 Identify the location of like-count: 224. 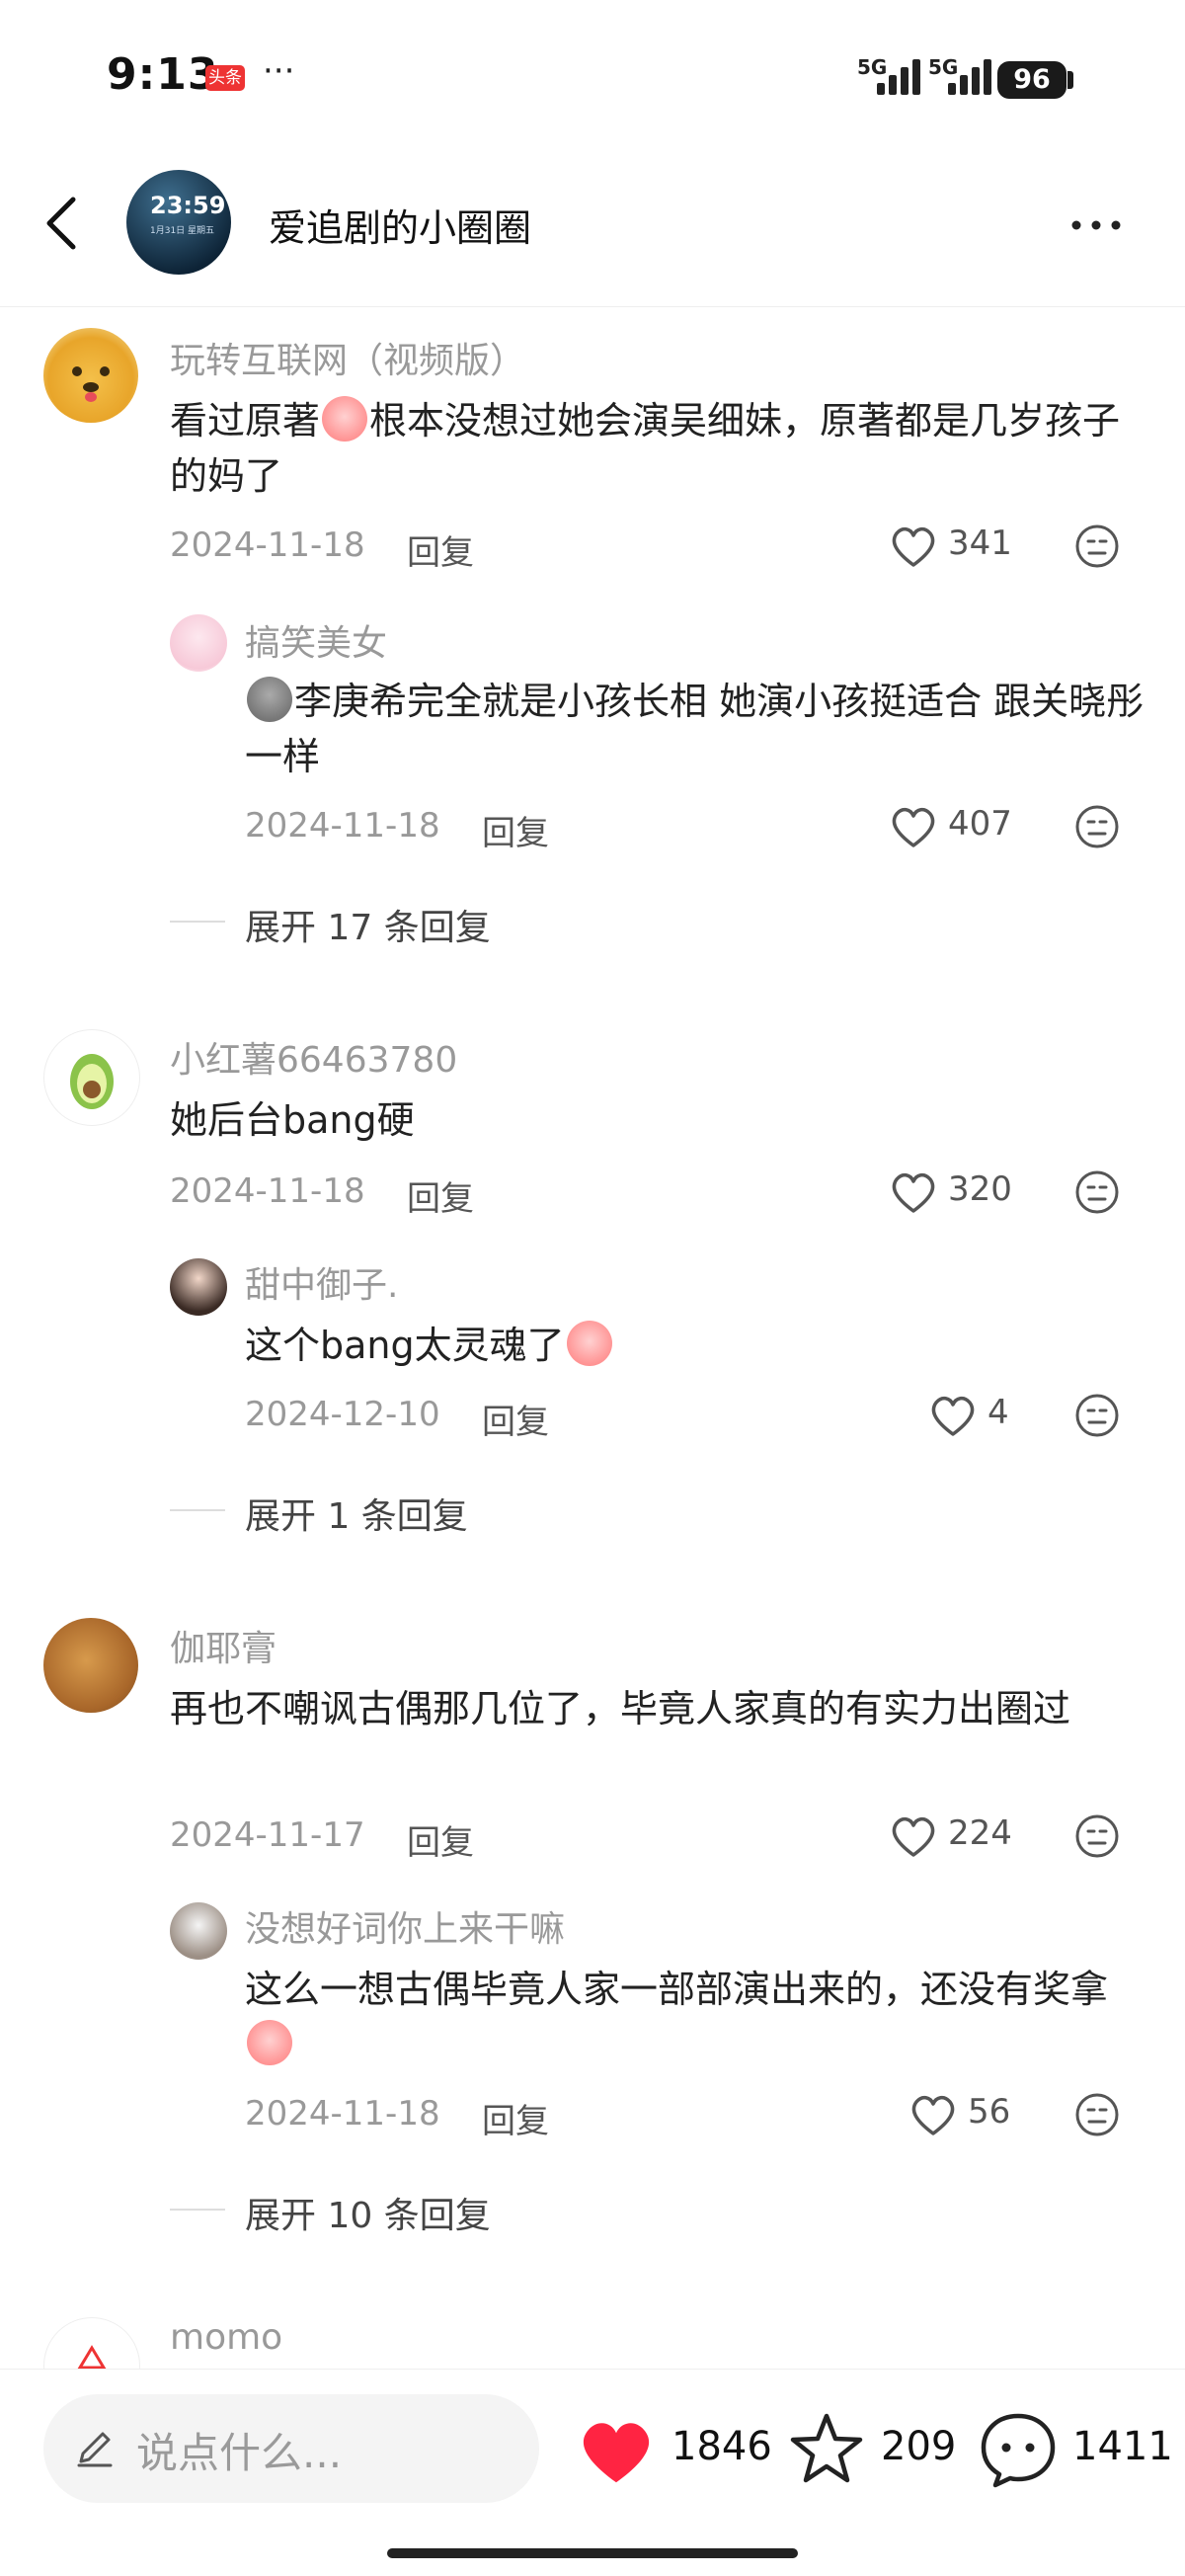
(980, 1833).